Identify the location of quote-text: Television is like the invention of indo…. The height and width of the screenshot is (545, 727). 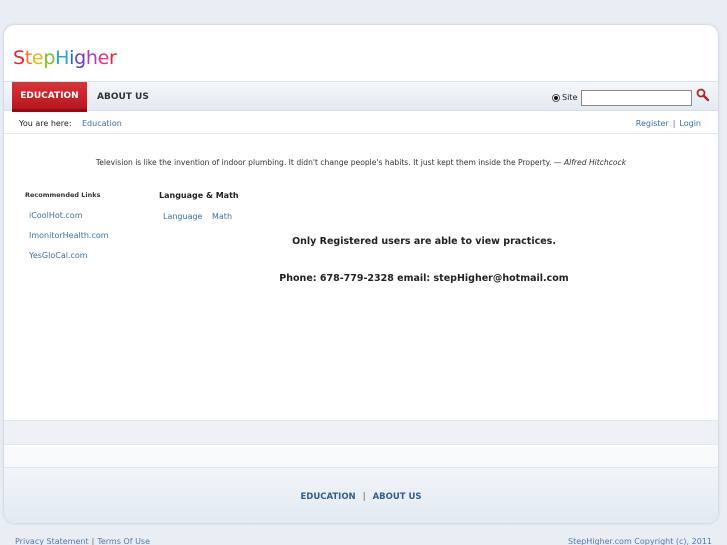
(328, 162).